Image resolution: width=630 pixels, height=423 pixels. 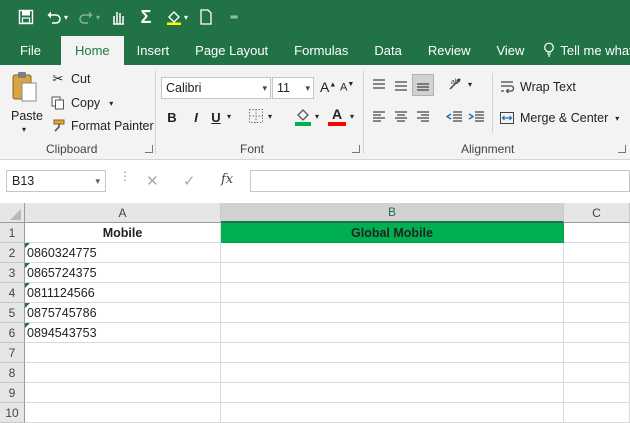 I want to click on cell-c8, so click(x=597, y=373).